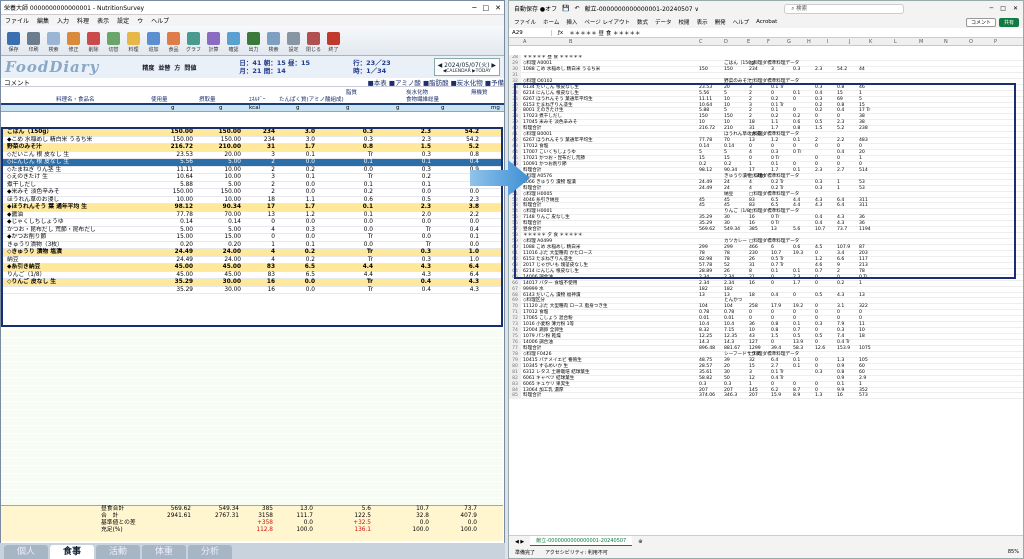 Image resolution: width=1024 pixels, height=559 pixels. I want to click on cell: 26, so click(752, 259).